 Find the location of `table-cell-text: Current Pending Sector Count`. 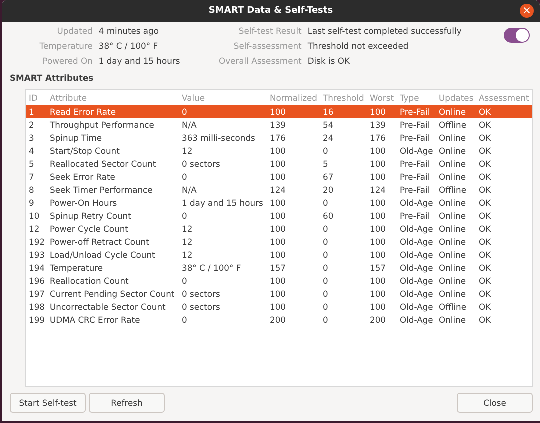

table-cell-text: Current Pending Sector Count is located at coordinates (112, 293).